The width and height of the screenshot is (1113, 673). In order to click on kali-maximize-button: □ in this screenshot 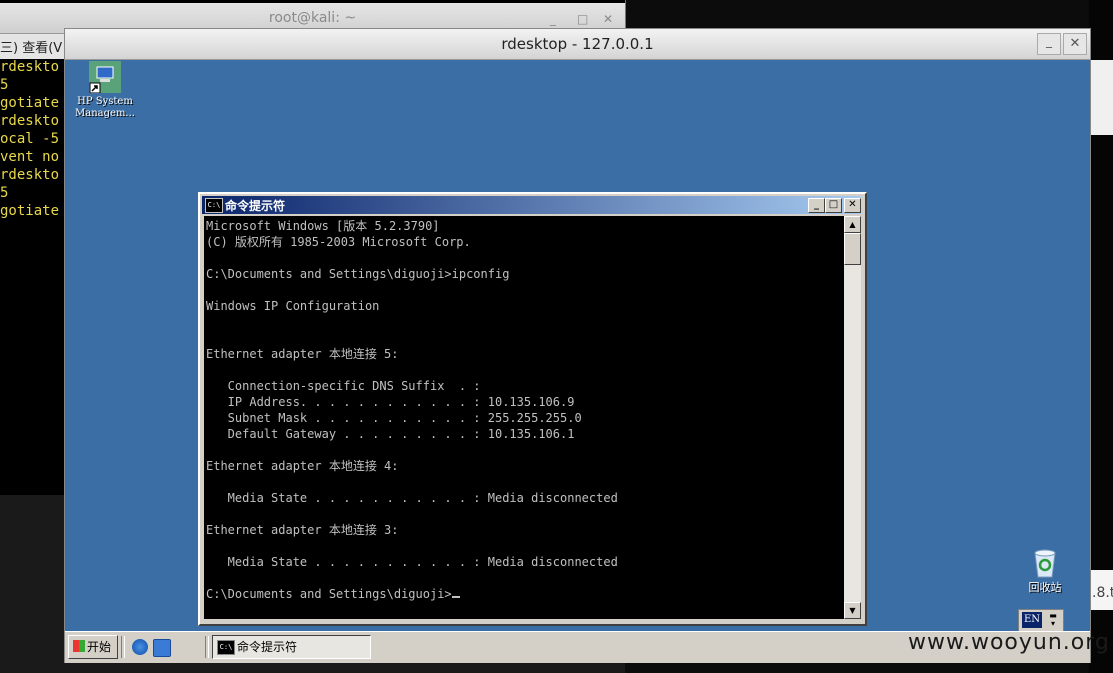, I will do `click(582, 19)`.